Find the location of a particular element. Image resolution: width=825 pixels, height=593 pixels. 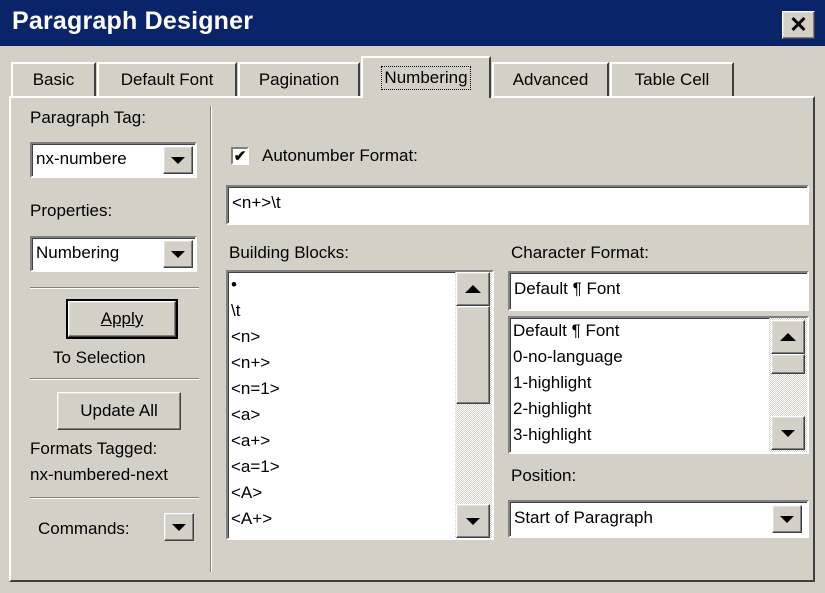

close-button: ✕ is located at coordinates (798, 25).